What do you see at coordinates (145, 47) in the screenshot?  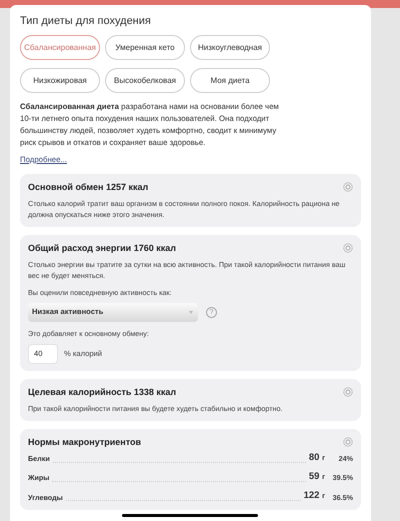 I see `diet-option: Умеренная кето` at bounding box center [145, 47].